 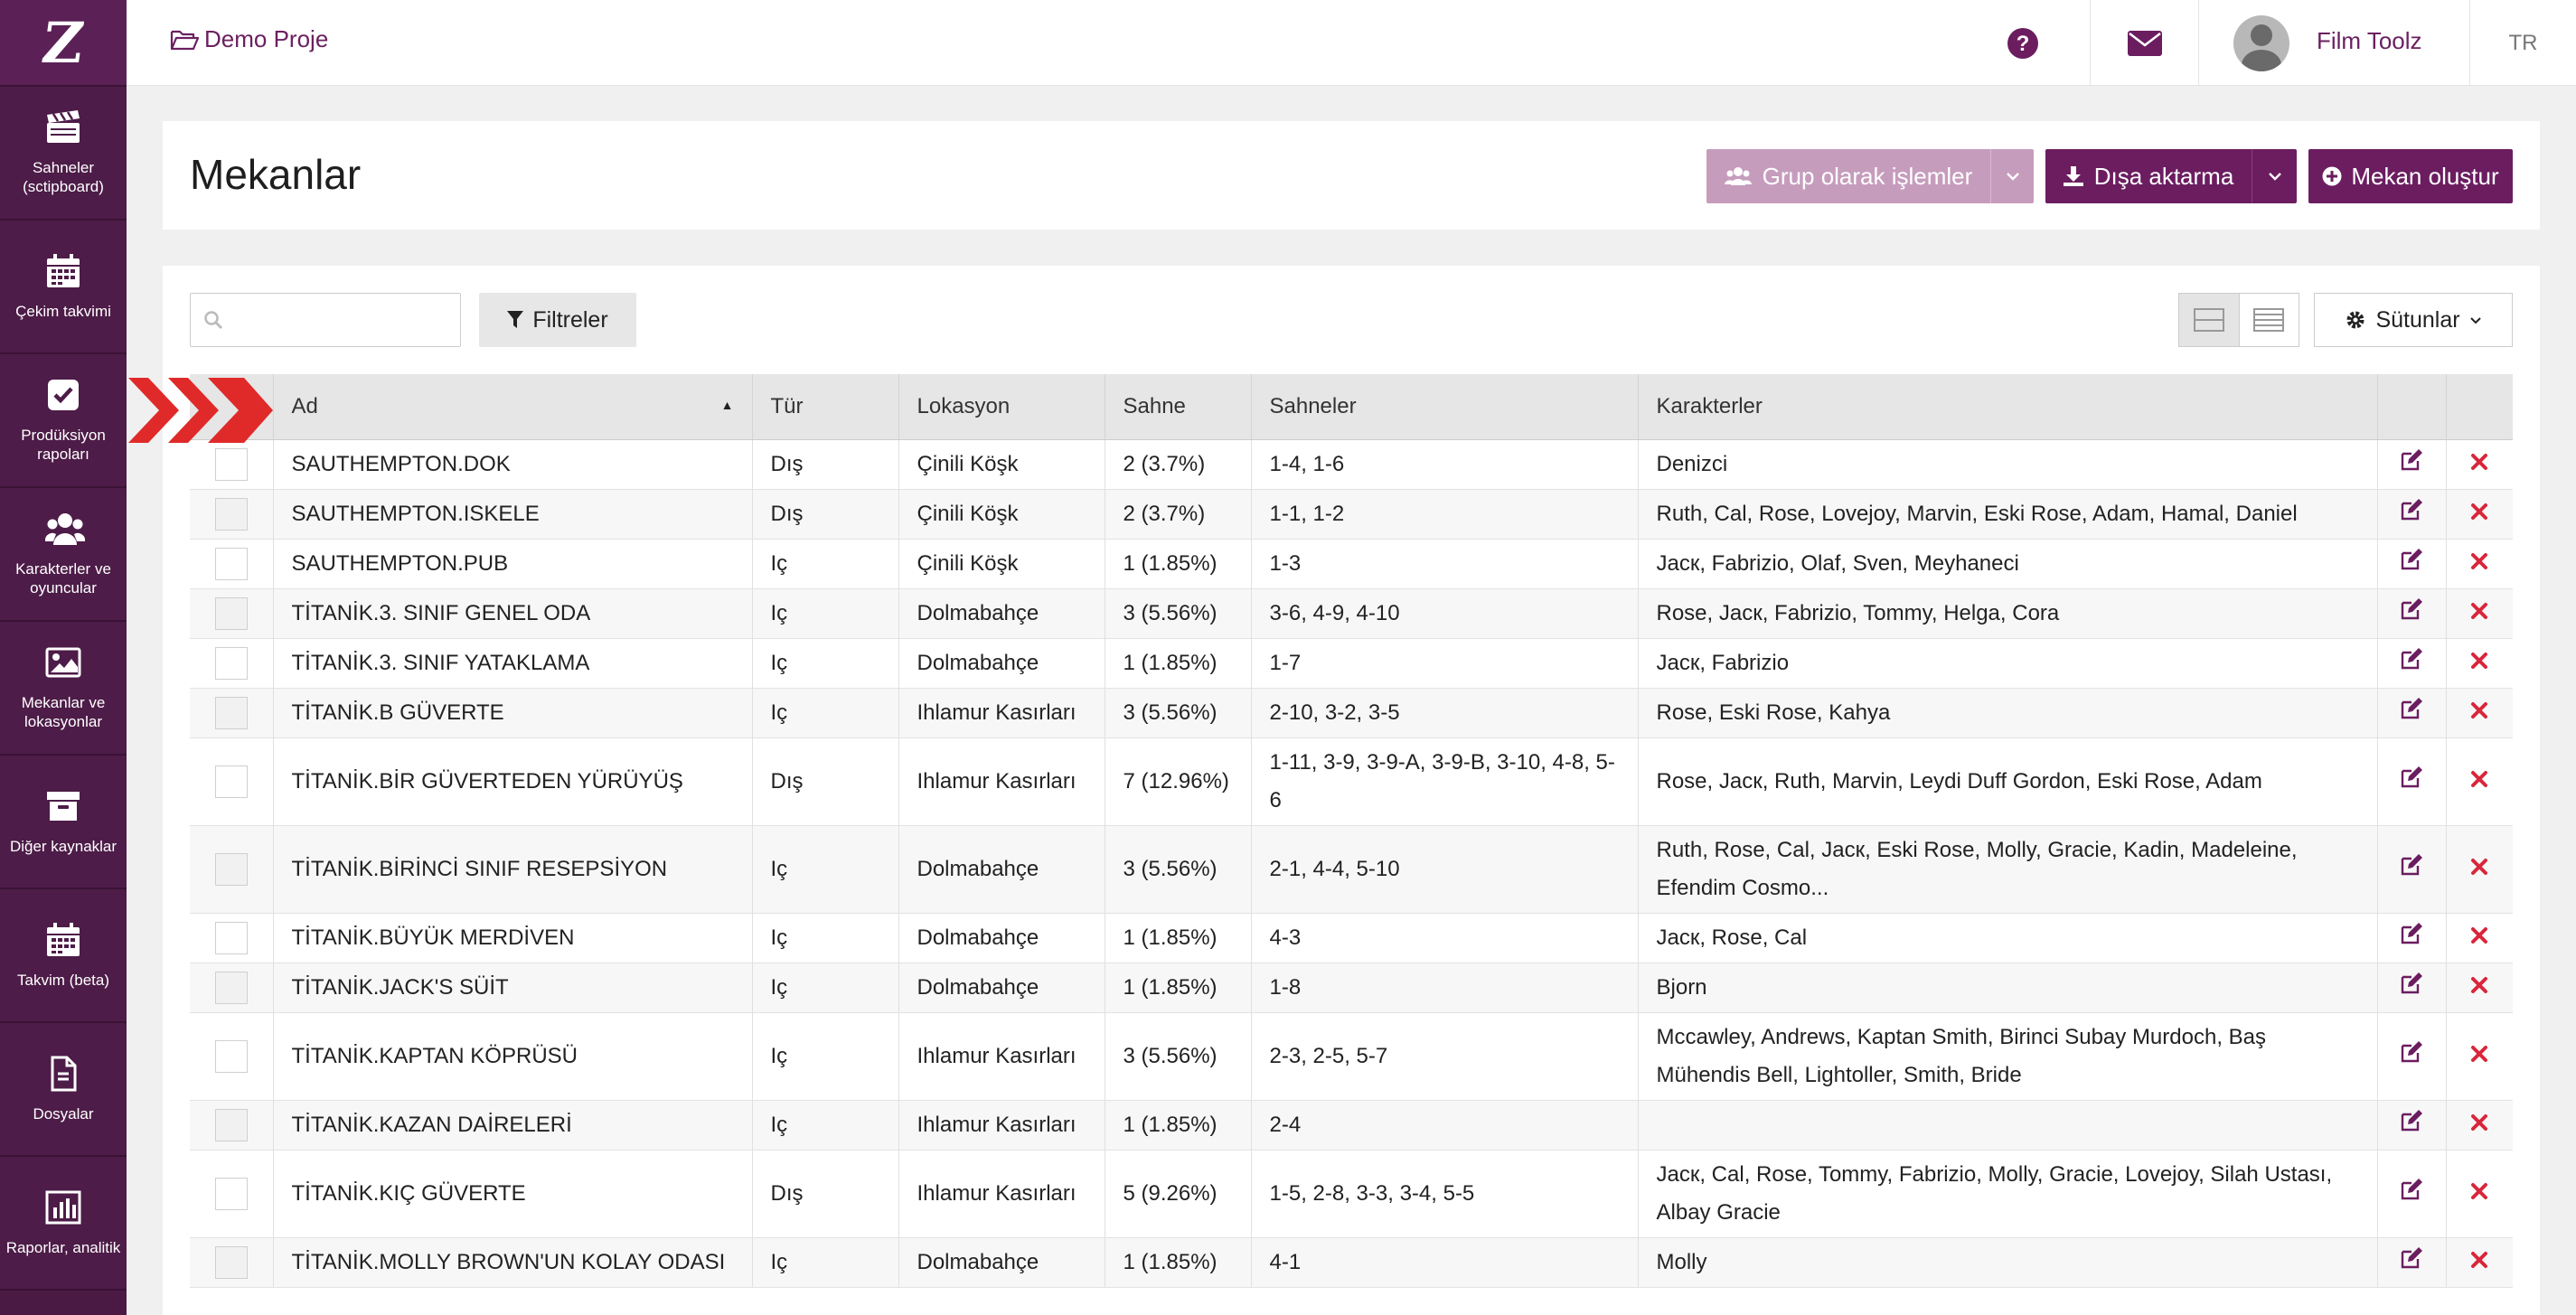 I want to click on sidebar-item-7: Takvim (beta), so click(x=63, y=956).